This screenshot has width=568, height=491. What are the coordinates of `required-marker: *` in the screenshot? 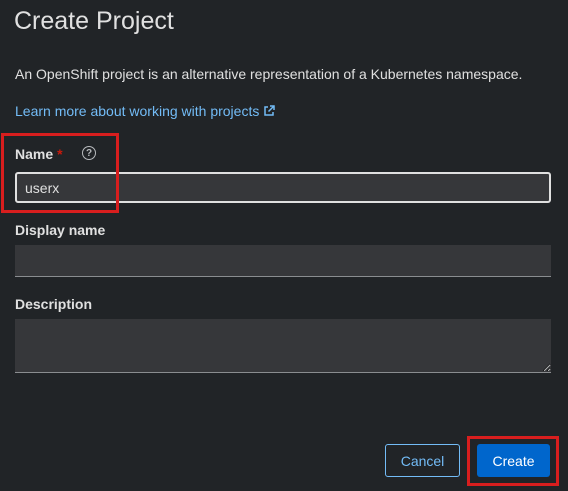 It's located at (60, 154).